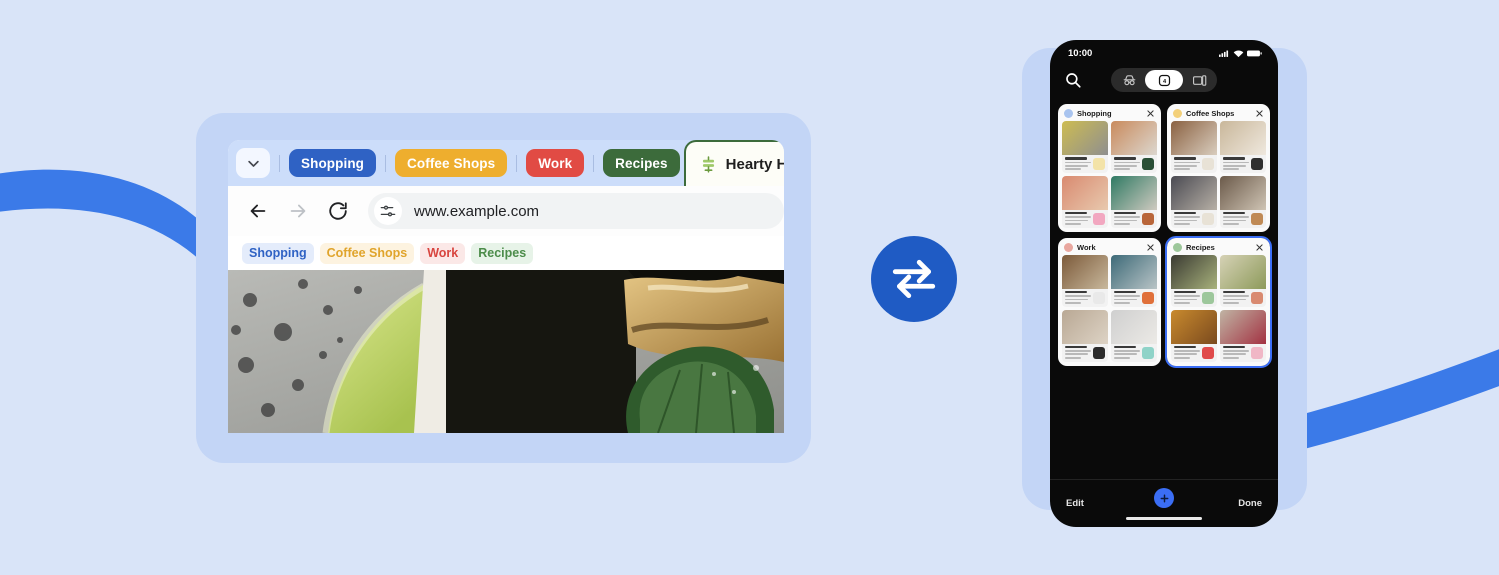 The height and width of the screenshot is (575, 1499). I want to click on bookmark-coffee-shops: Coffee Shops, so click(367, 253).